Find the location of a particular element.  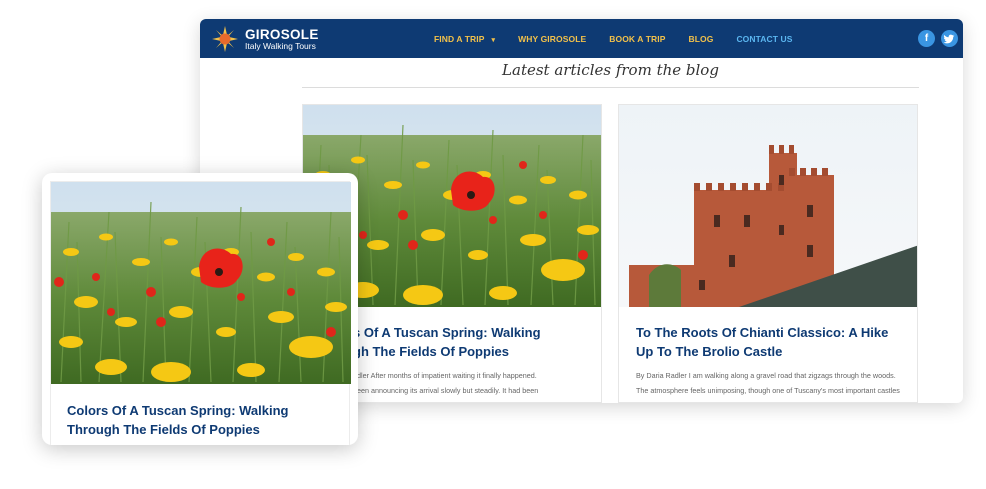

nav-why-girosole: WHY GIROSOLE is located at coordinates (552, 39).